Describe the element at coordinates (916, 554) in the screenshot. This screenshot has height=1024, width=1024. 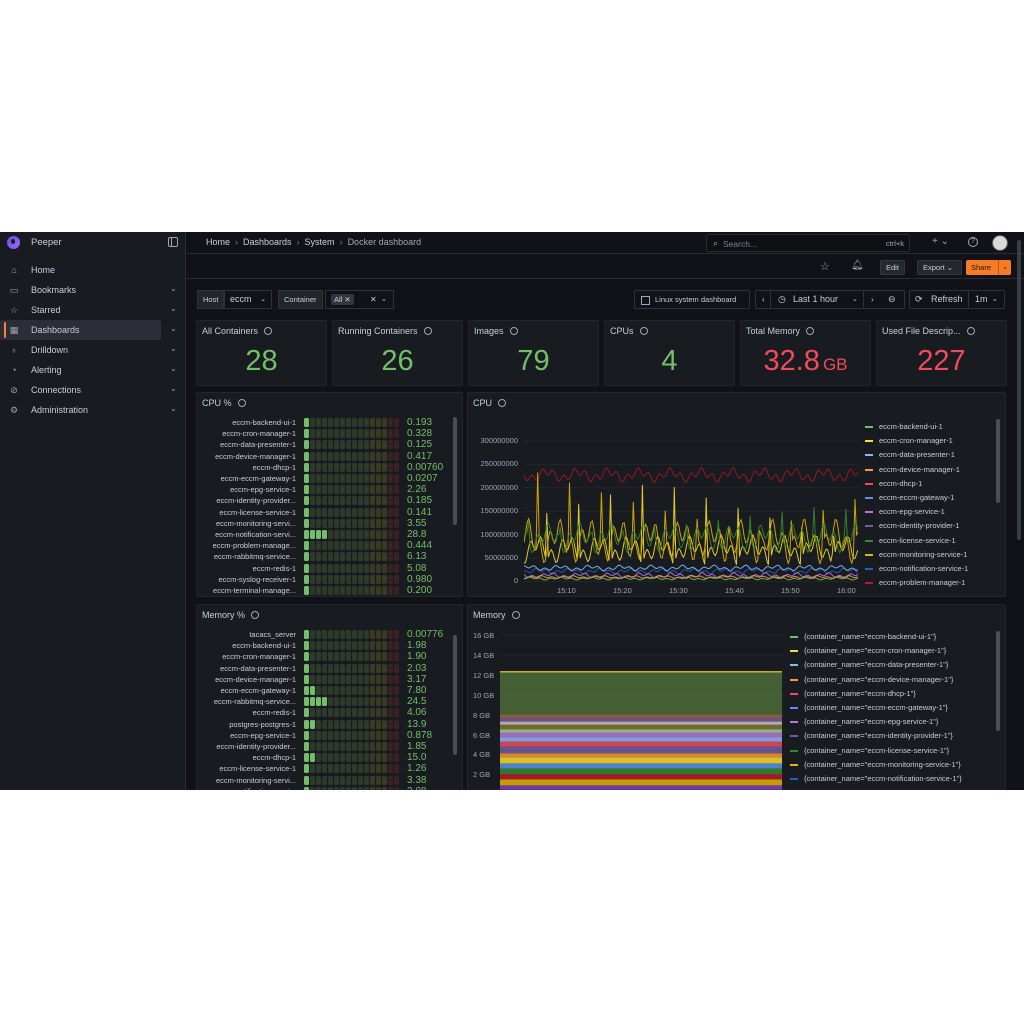
I see `legend-item: eccm-monitoring-service-1` at that location.